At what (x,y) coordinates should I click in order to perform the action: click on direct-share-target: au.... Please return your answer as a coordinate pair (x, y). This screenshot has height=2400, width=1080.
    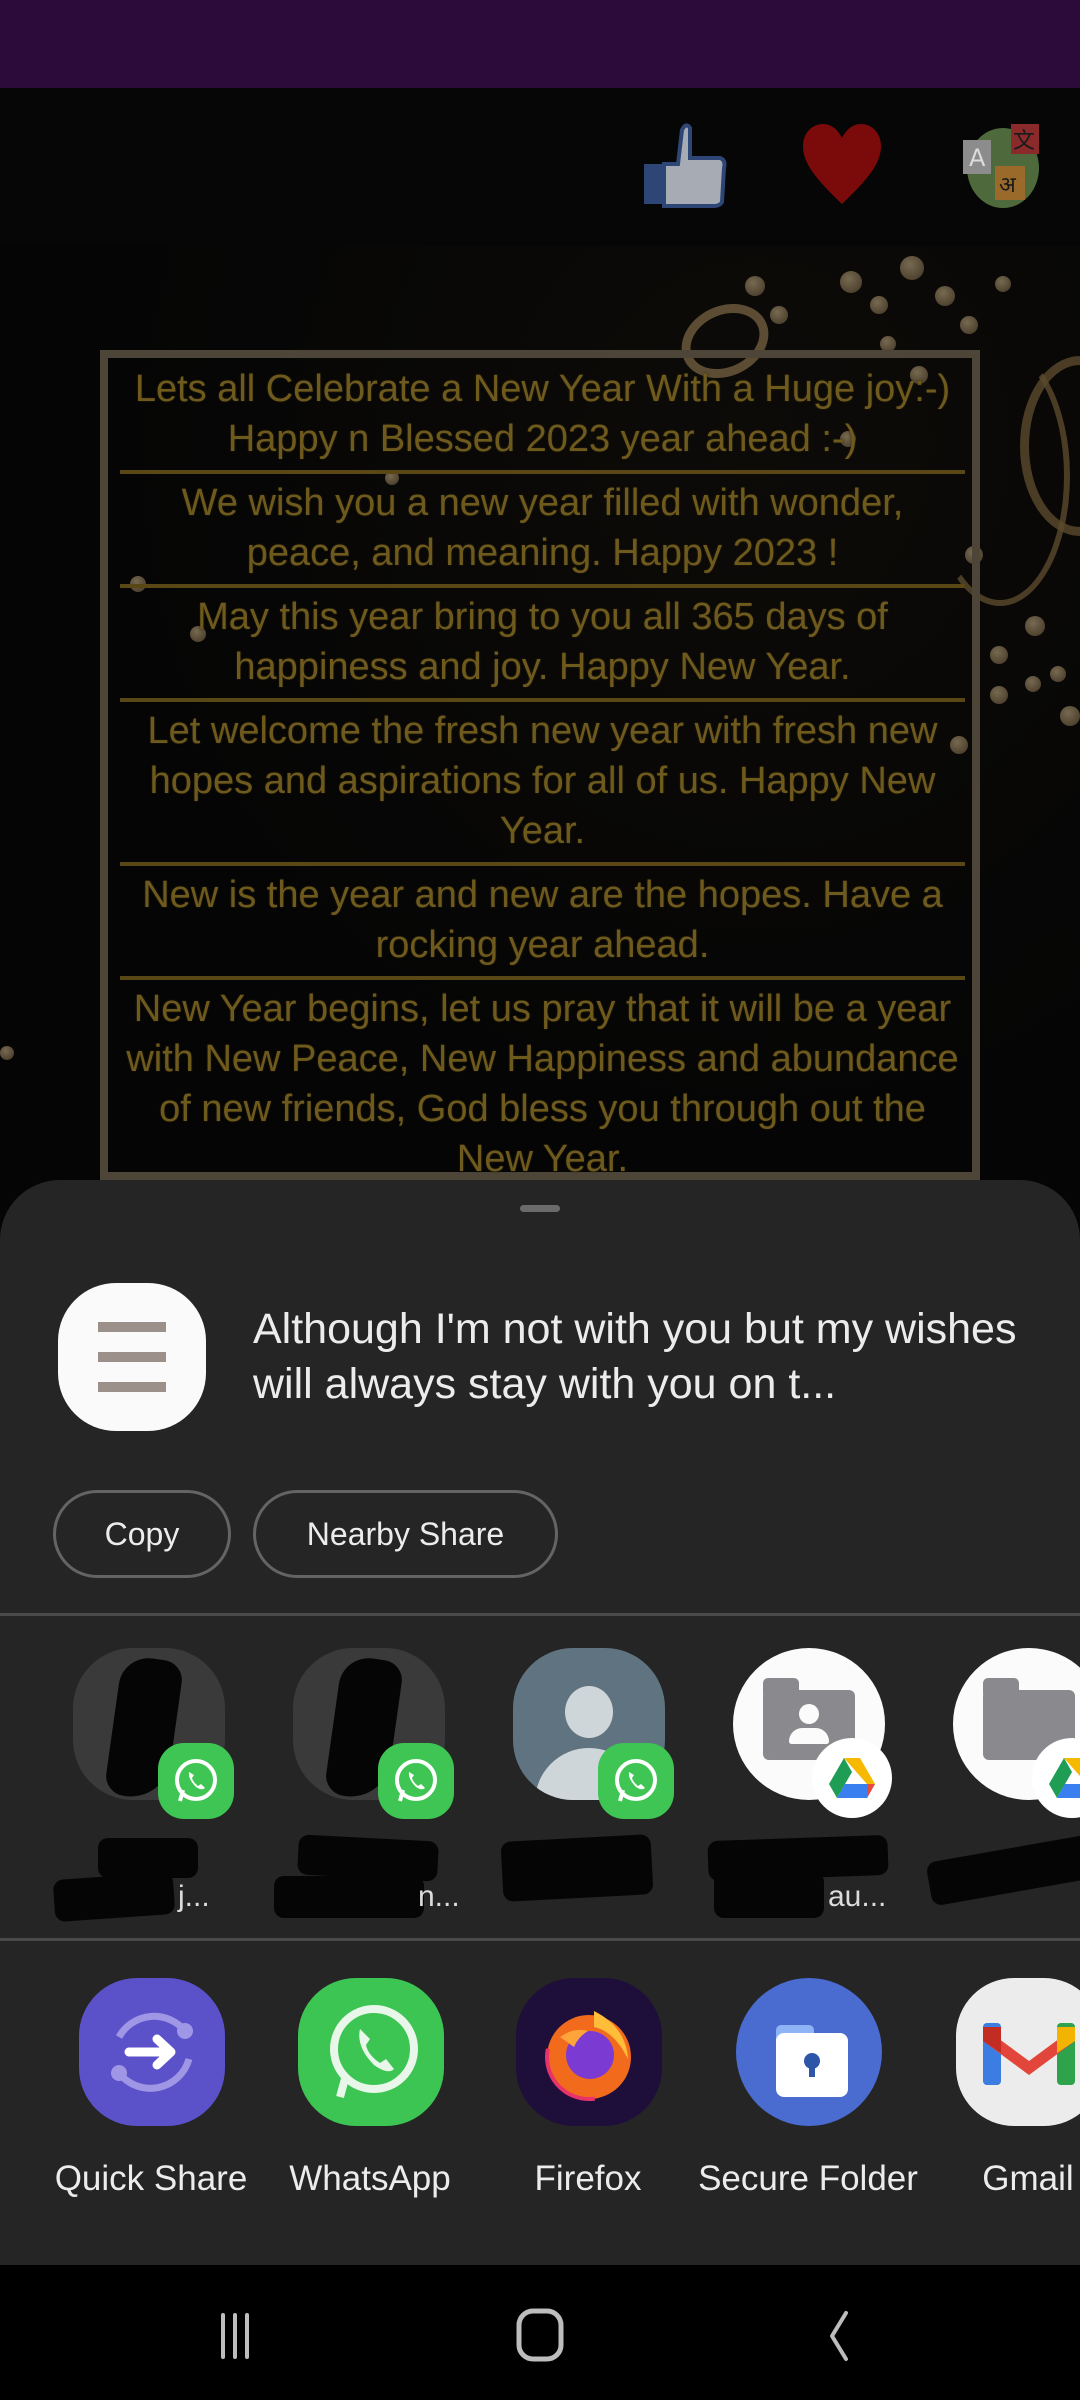
    Looking at the image, I should click on (807, 1788).